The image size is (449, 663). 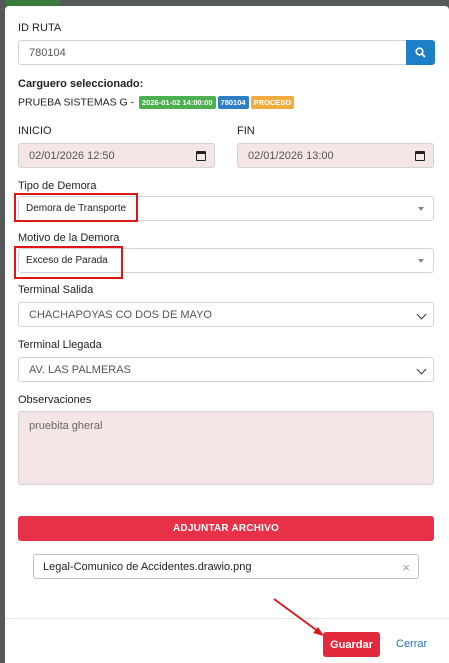 What do you see at coordinates (60, 345) in the screenshot?
I see `arrival-label: Terminal Llegada` at bounding box center [60, 345].